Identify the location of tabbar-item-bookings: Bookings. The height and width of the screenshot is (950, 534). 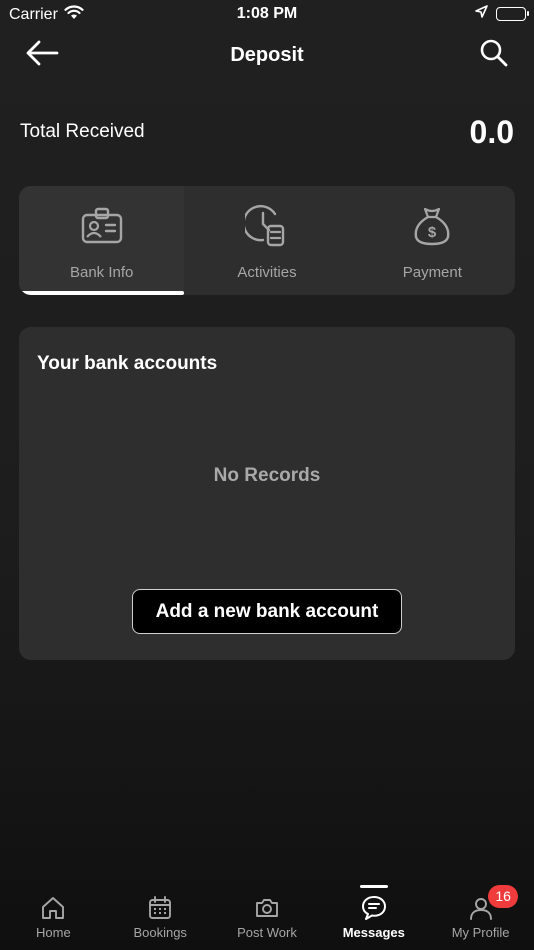
(160, 914).